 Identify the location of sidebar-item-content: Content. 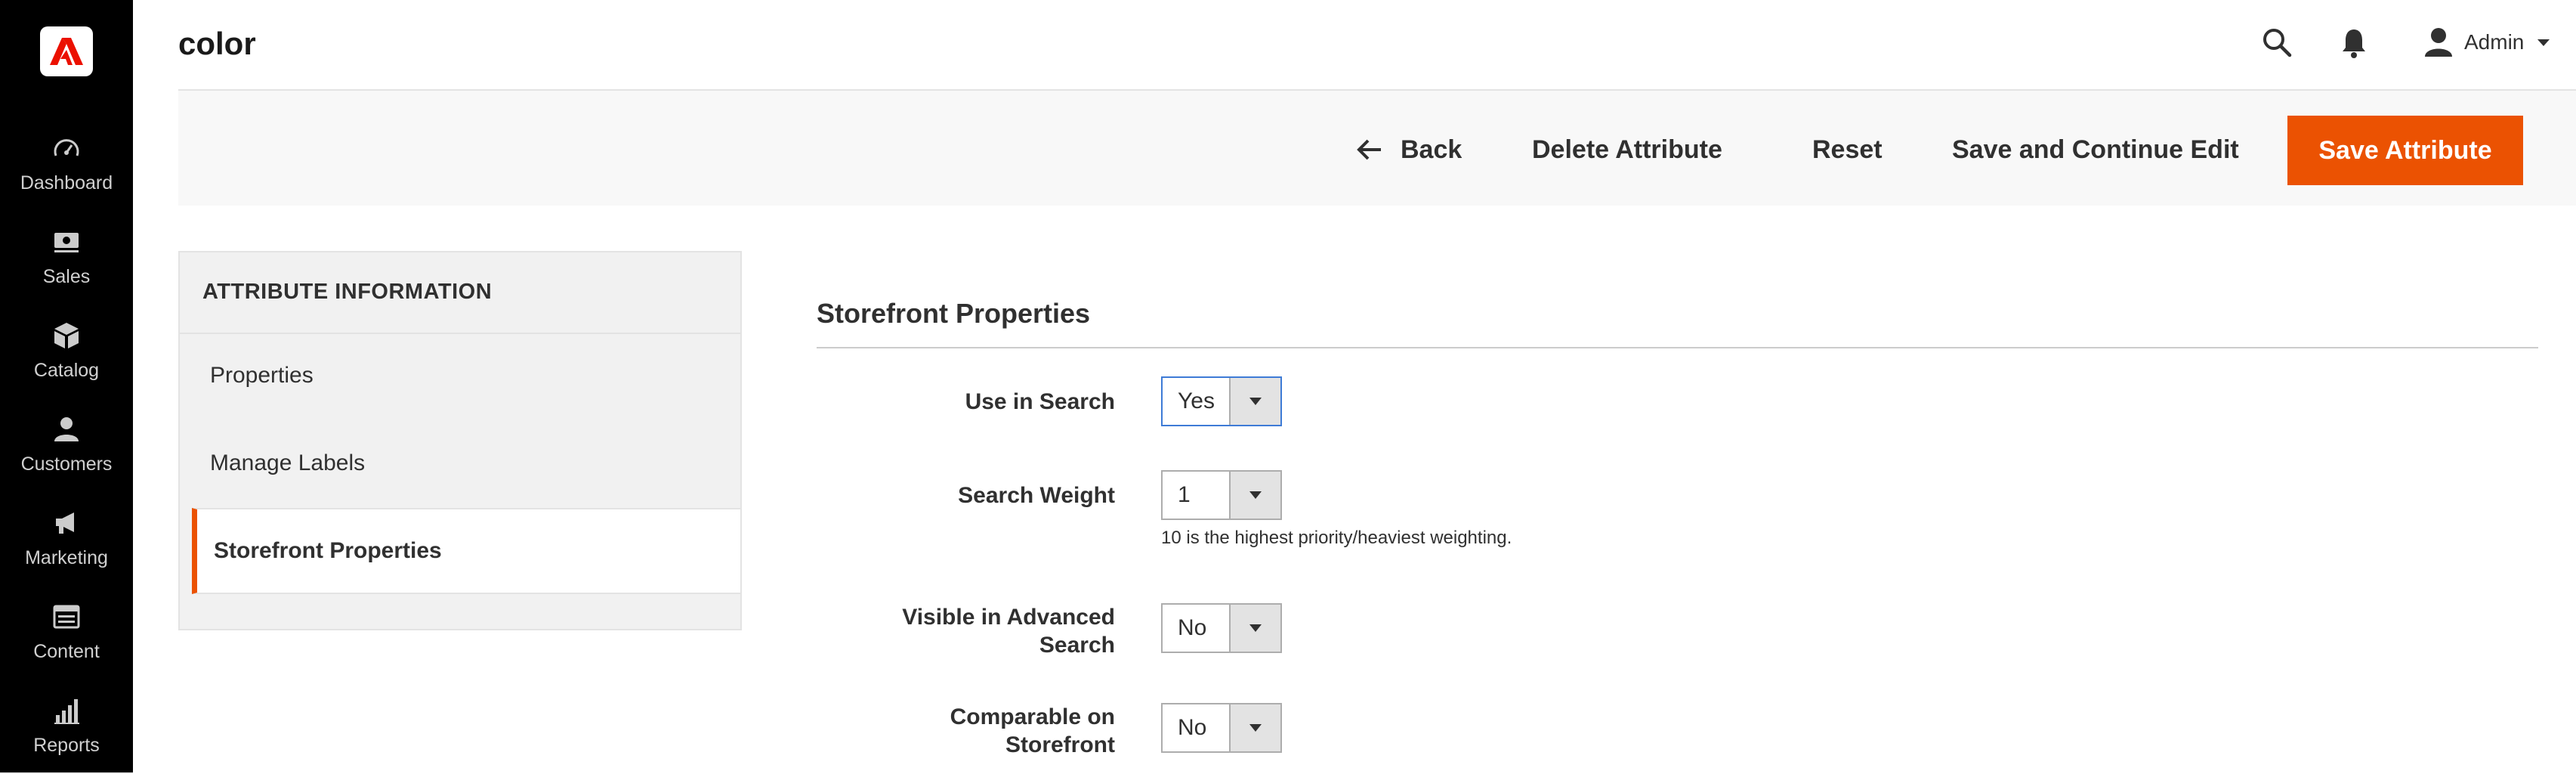
(66, 638).